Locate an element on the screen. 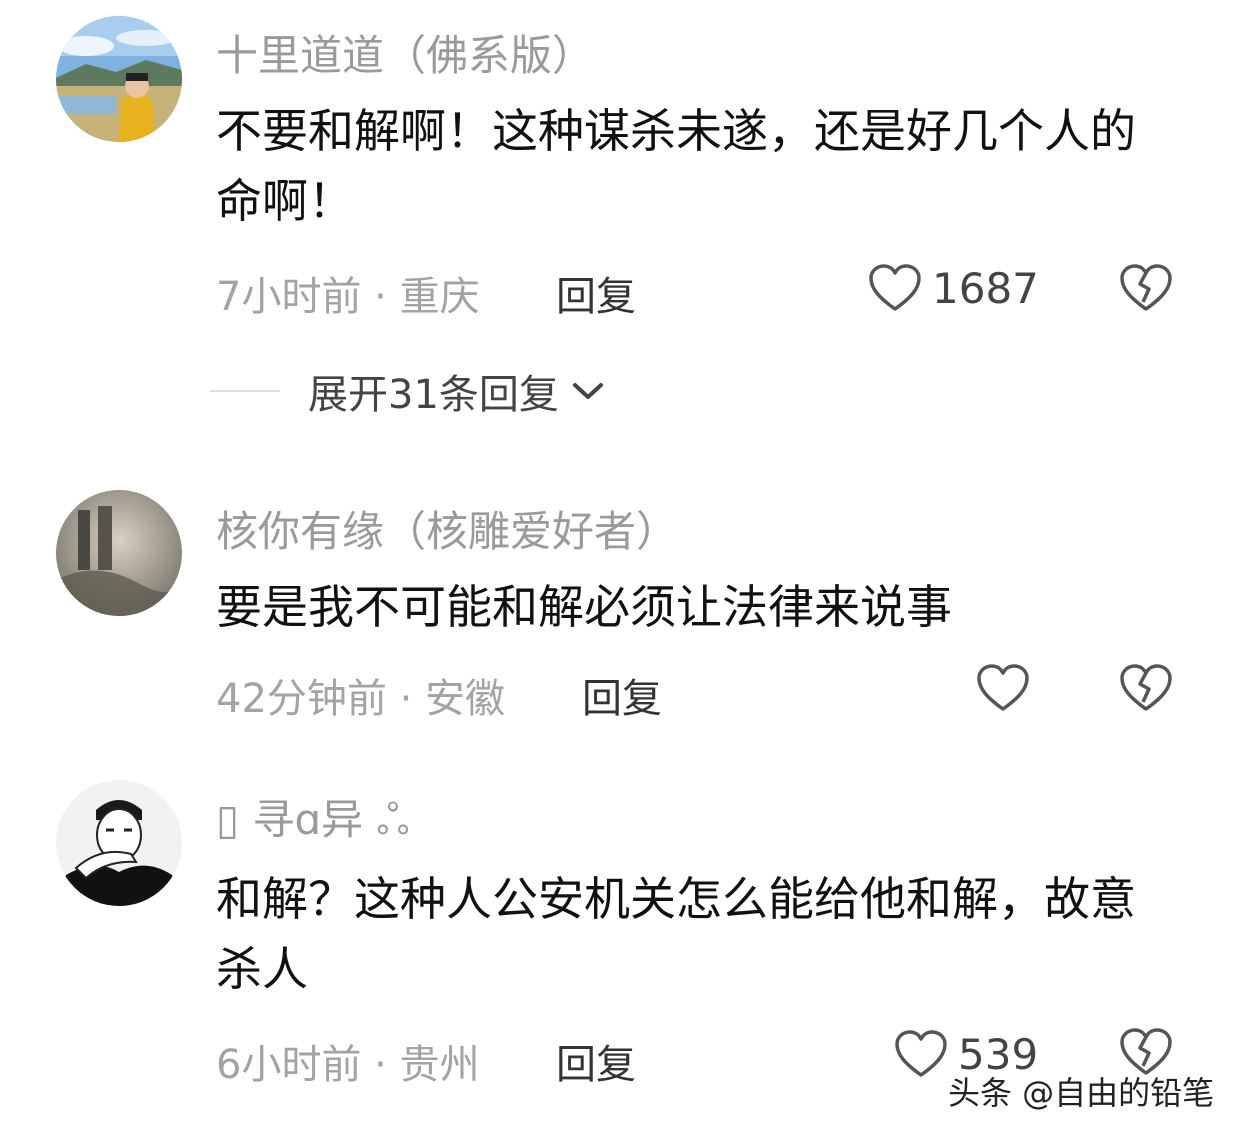 The image size is (1240, 1132). expand-replies-button: 展开31条回复 is located at coordinates (407, 391).